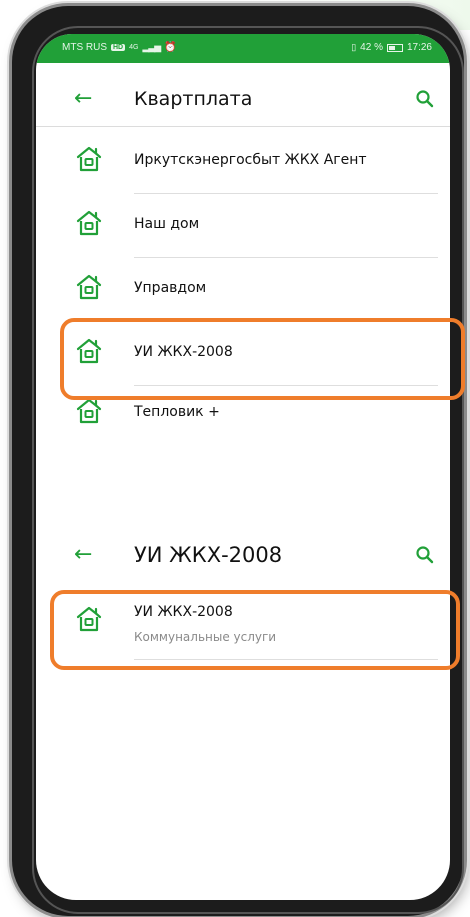  I want to click on list-item-irkutskenergosbyt: Иркутскэнергосбыт ЖКХ Агент, so click(243, 162).